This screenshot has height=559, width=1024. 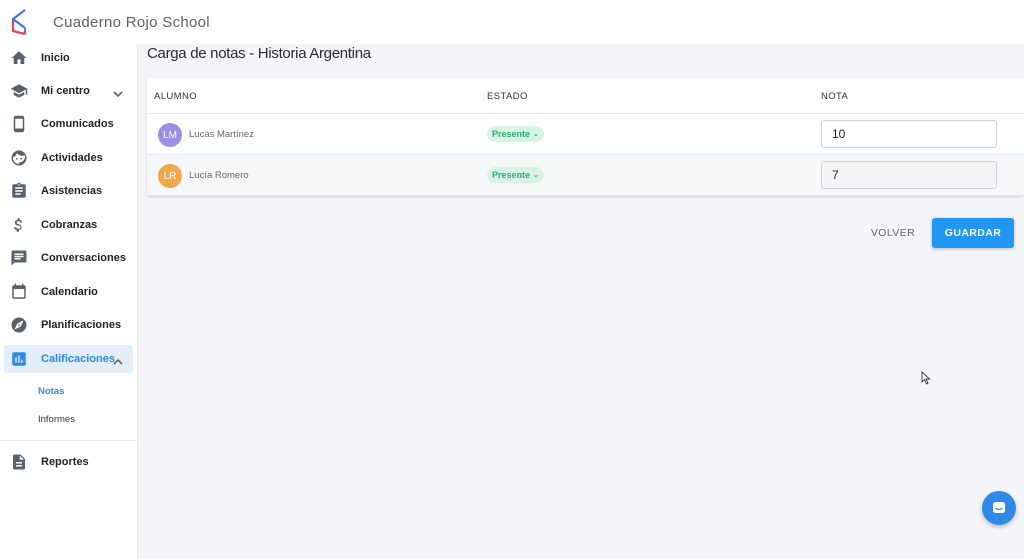 What do you see at coordinates (118, 359) in the screenshot?
I see `chevron-up-icon` at bounding box center [118, 359].